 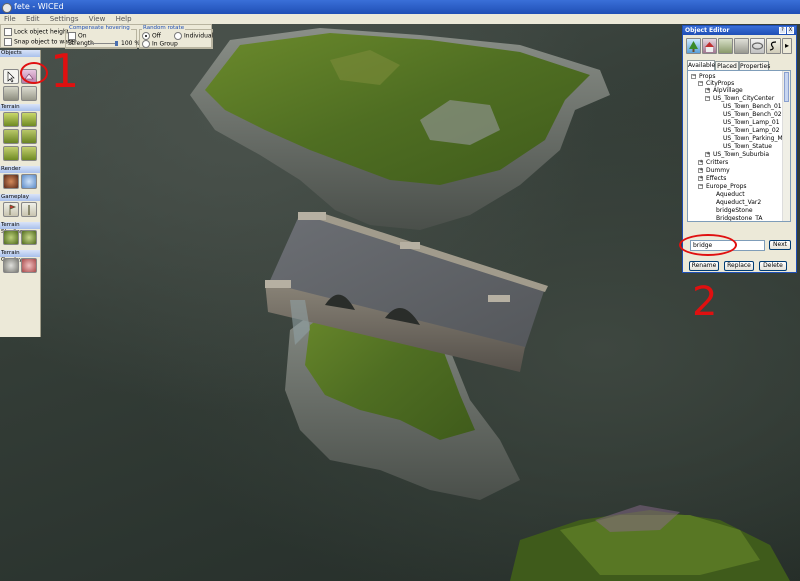 I want to click on annotation-number-one: 1, so click(x=65, y=71).